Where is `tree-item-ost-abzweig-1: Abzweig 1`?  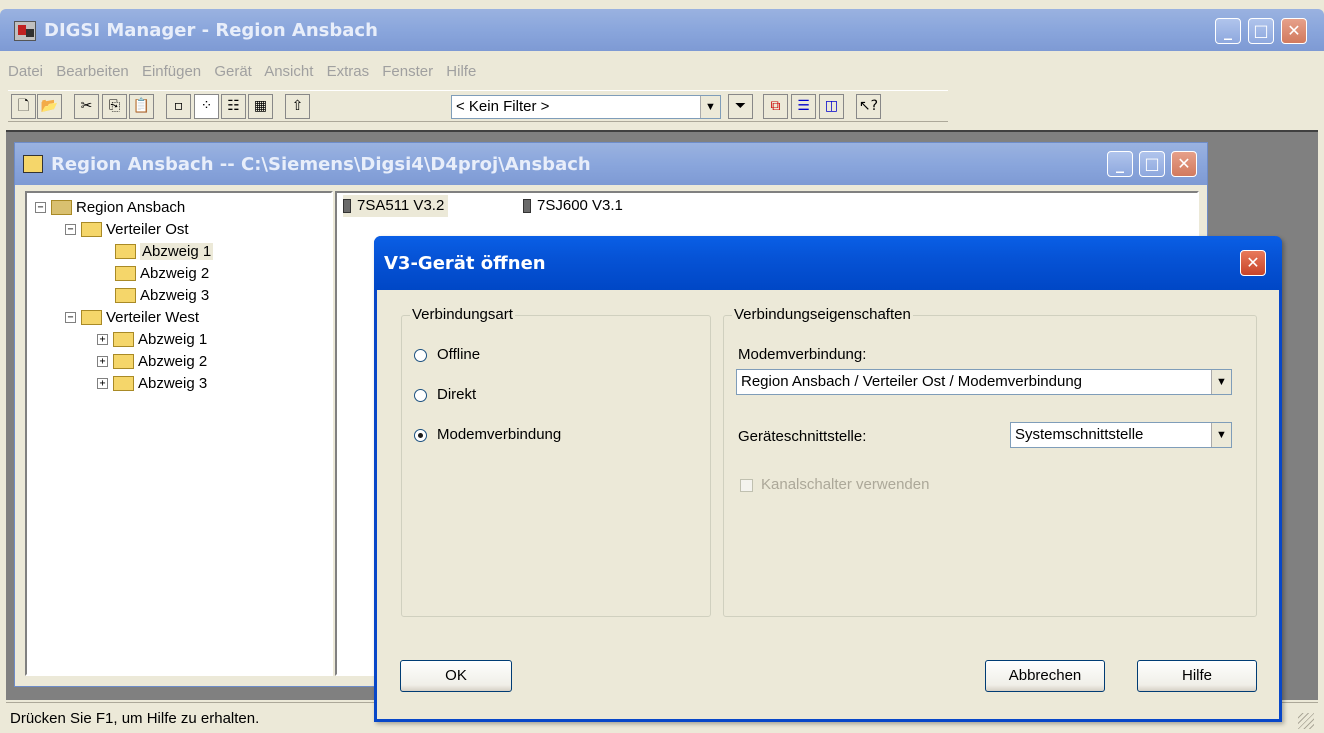 tree-item-ost-abzweig-1: Abzweig 1 is located at coordinates (164, 252).